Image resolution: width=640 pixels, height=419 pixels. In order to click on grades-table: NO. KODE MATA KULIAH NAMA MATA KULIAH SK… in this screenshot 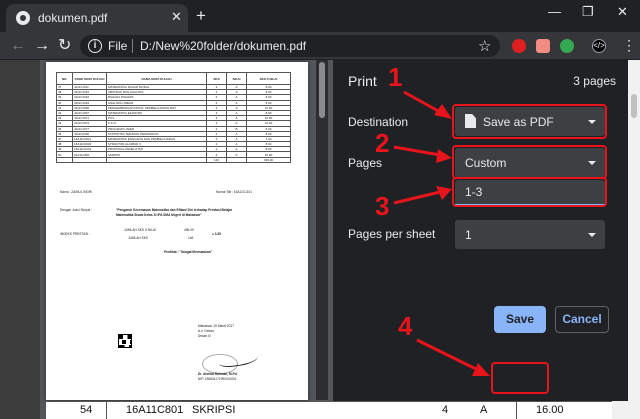, I will do `click(173, 117)`.